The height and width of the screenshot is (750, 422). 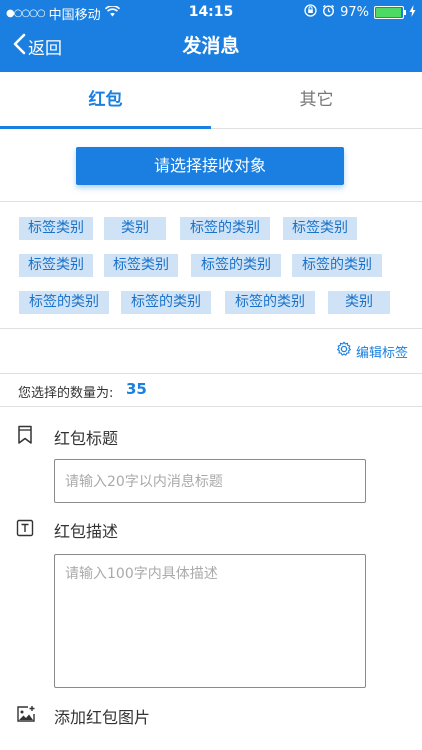 What do you see at coordinates (210, 481) in the screenshot?
I see `title-input: 请输入20字以内消息标题` at bounding box center [210, 481].